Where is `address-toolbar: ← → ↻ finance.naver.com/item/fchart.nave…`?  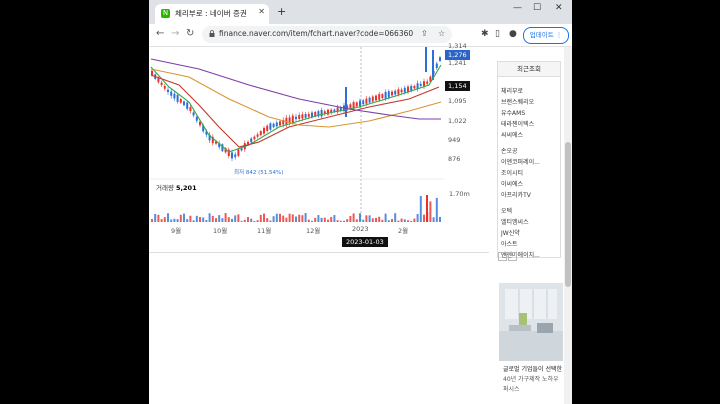
address-toolbar: ← → ↻ finance.naver.com/item/fchart.nave… is located at coordinates (360, 35).